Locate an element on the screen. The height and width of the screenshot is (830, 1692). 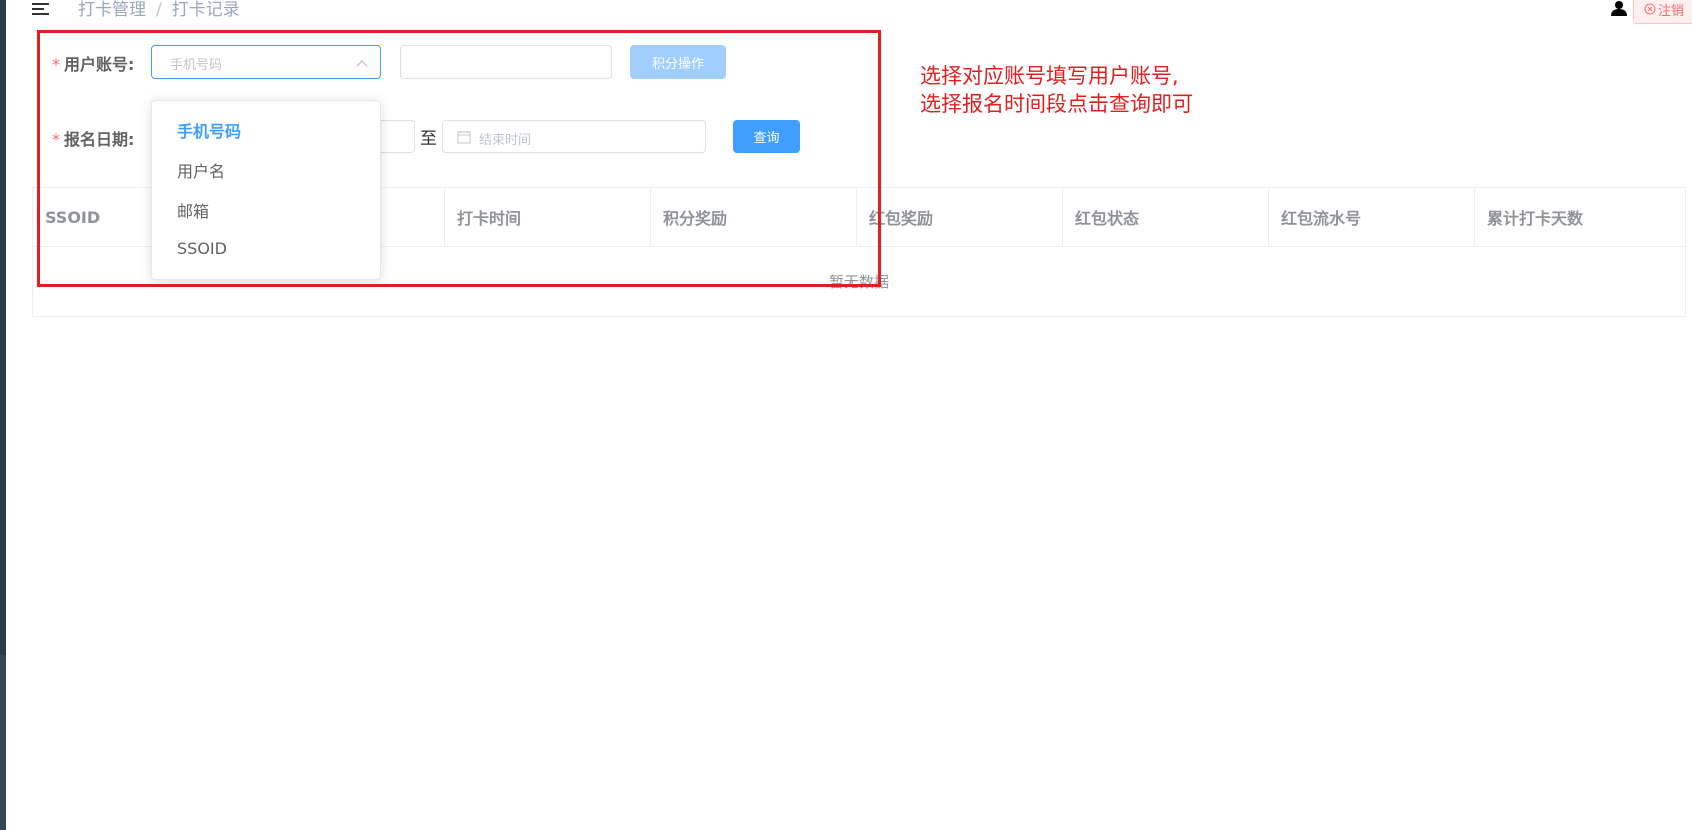
close-circle-icon is located at coordinates (1650, 9).